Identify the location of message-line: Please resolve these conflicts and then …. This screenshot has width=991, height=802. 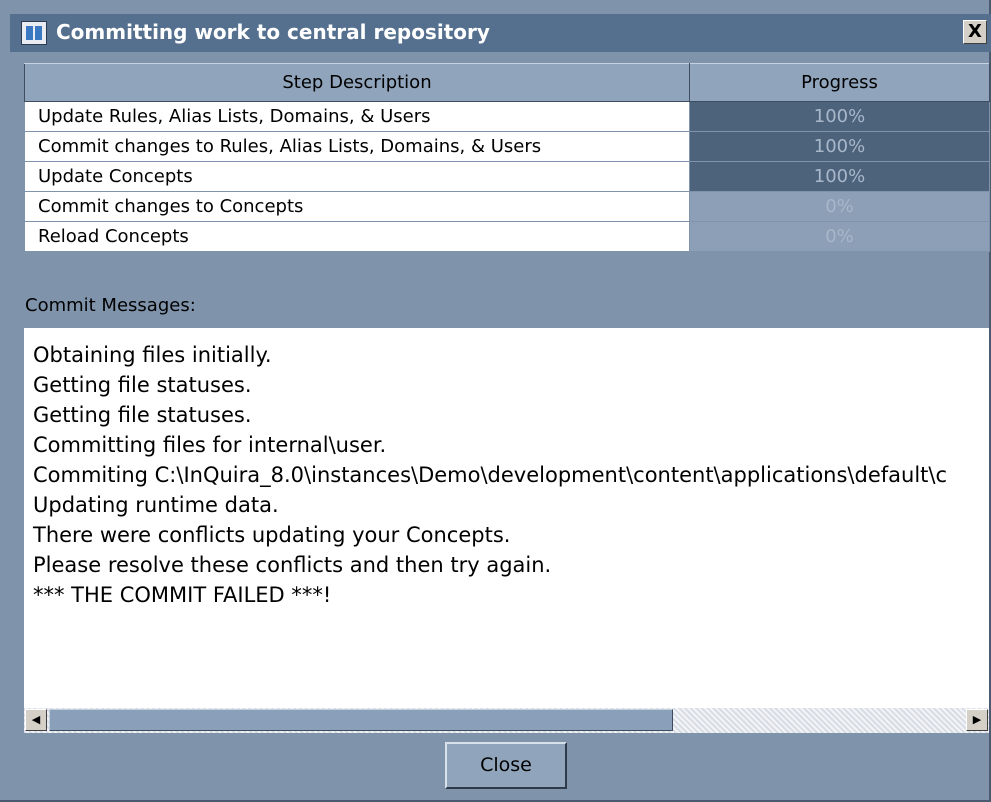
(292, 565).